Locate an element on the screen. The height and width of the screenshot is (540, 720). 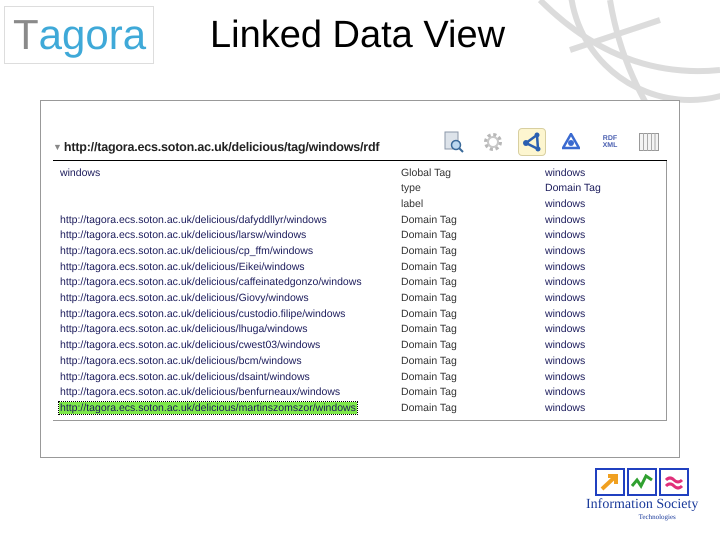
table-cell: http://tagora.ecs.soton.ac.uk/delicious/Giovy/windows is located at coordinates (184, 298).